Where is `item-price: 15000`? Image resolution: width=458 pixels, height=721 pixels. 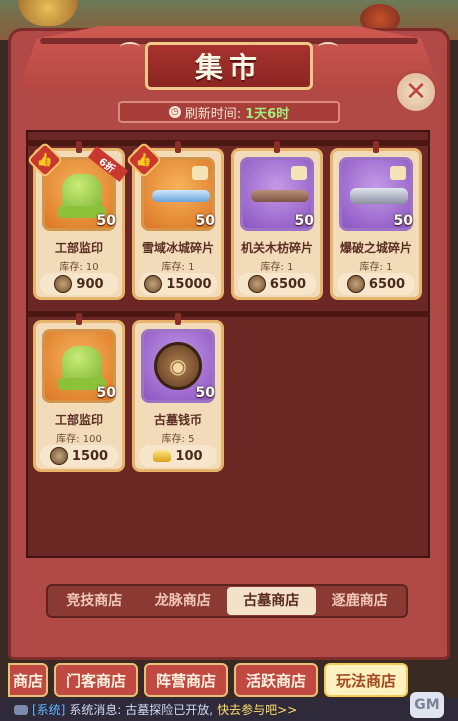
item-price: 15000 is located at coordinates (189, 284).